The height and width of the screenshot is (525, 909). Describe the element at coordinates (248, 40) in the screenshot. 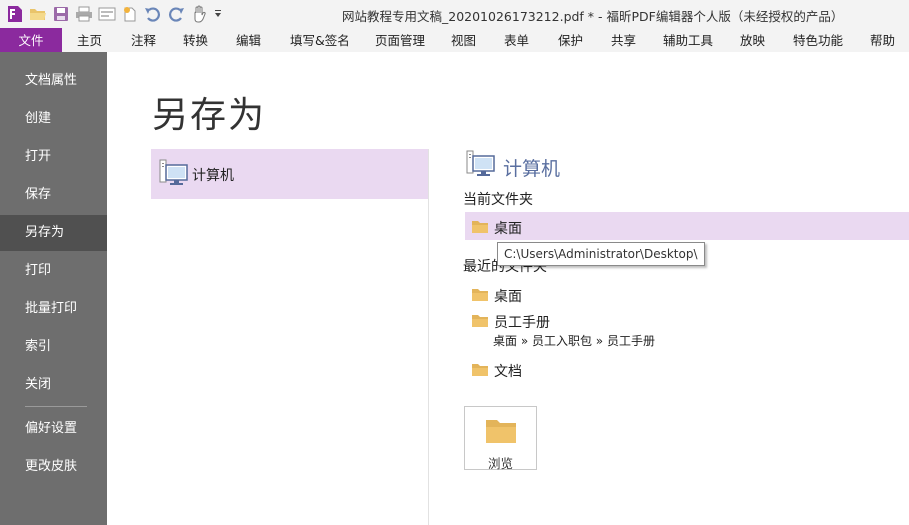

I see `tab-edit: 编辑` at that location.